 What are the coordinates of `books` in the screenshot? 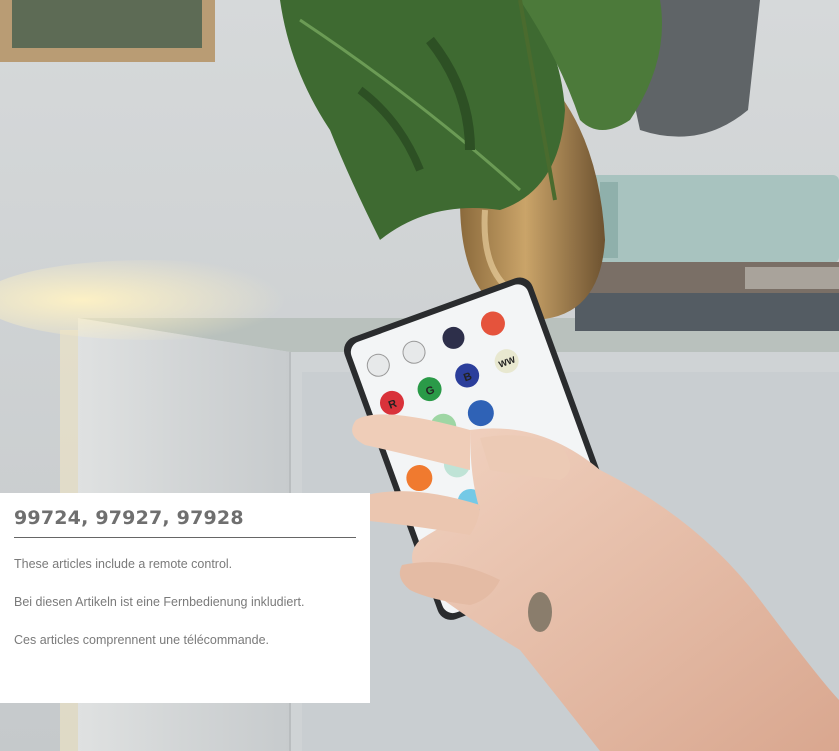 It's located at (707, 253).